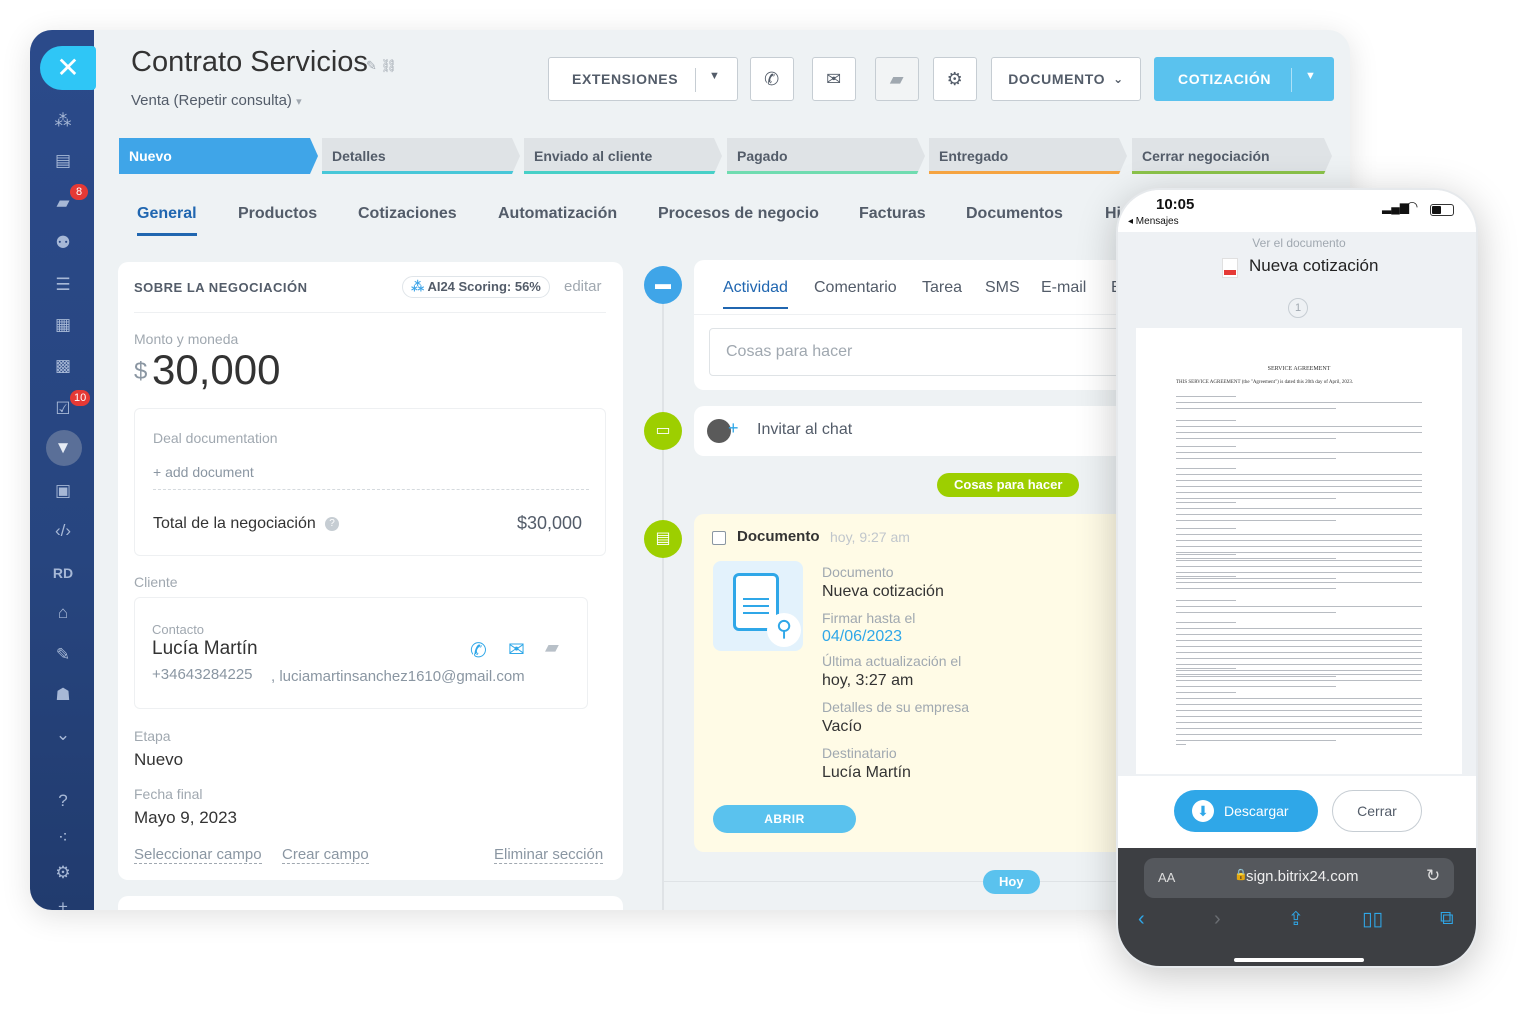 The height and width of the screenshot is (1014, 1524). What do you see at coordinates (63, 366) in the screenshot?
I see `sidebar-item-schedule-icon: ▩` at bounding box center [63, 366].